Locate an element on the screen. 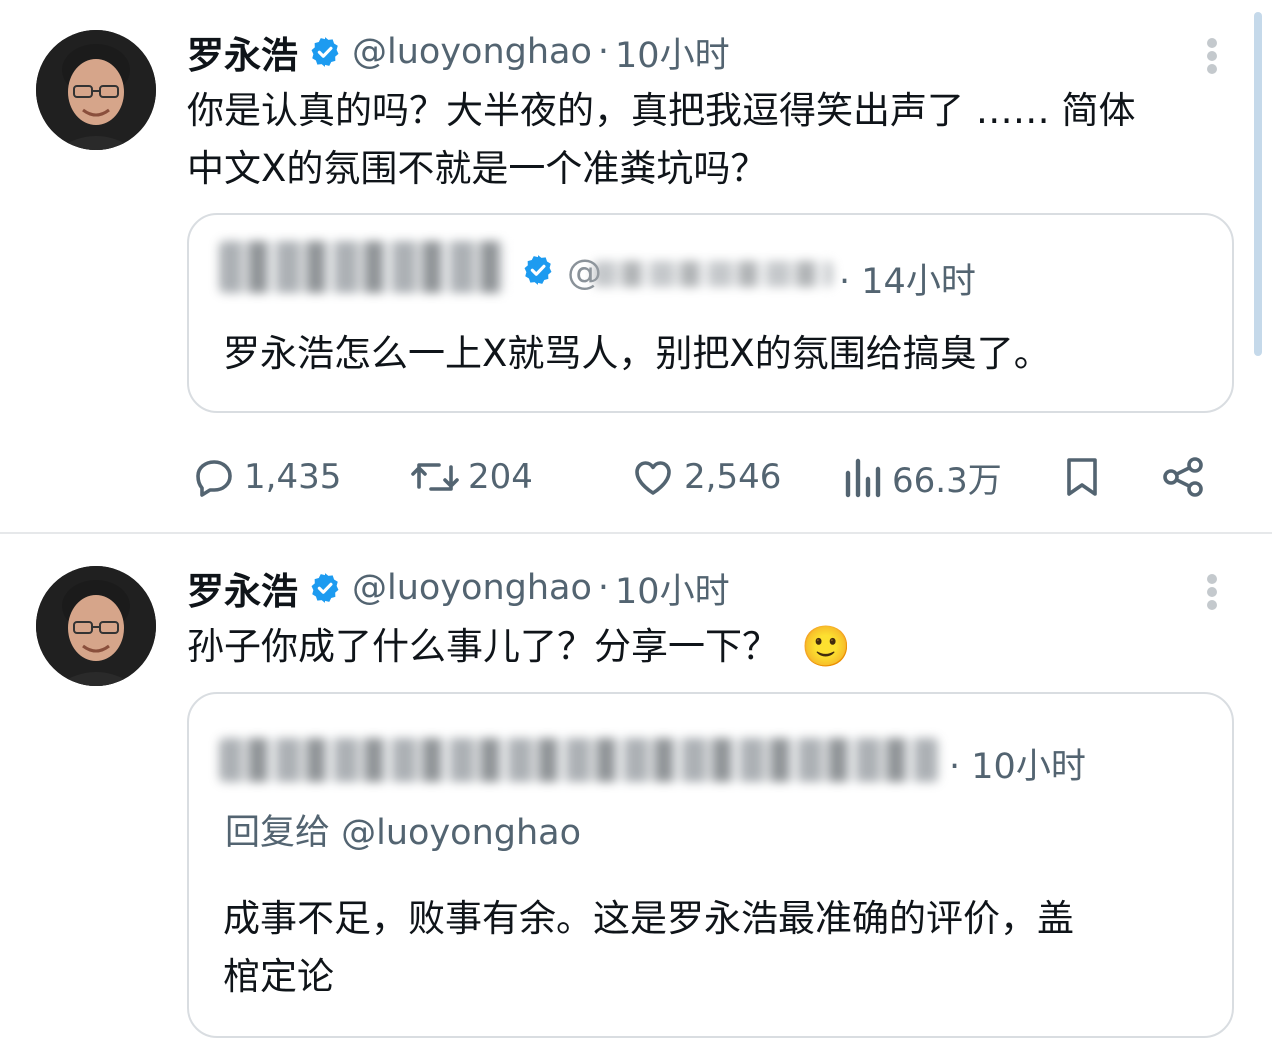 The width and height of the screenshot is (1272, 1054). blurred-author-and-handle is located at coordinates (579, 760).